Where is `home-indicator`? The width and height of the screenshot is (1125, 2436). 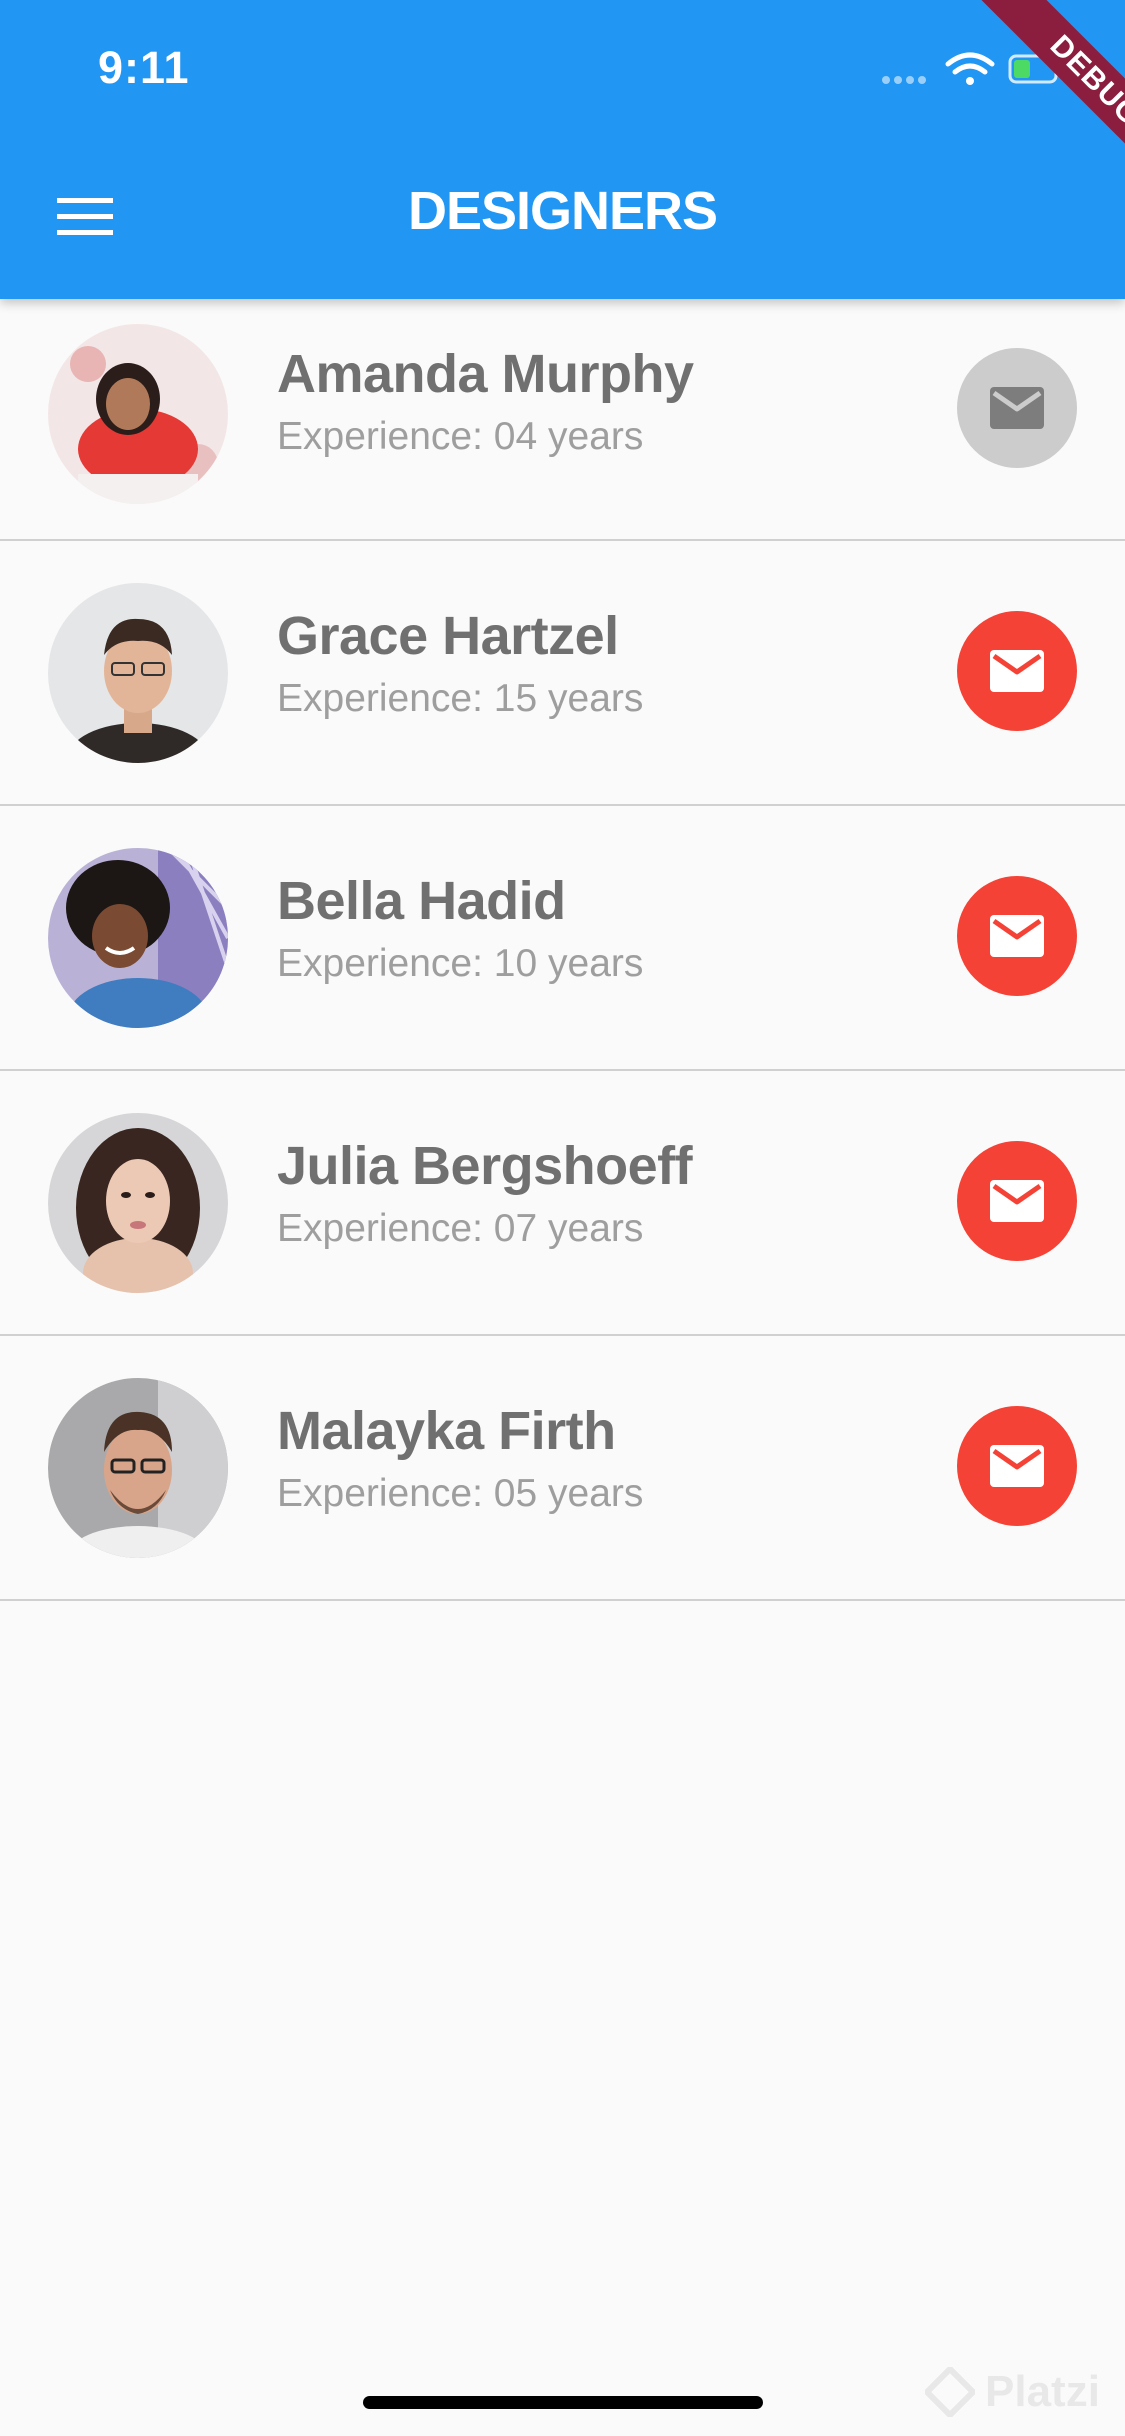 home-indicator is located at coordinates (563, 2402).